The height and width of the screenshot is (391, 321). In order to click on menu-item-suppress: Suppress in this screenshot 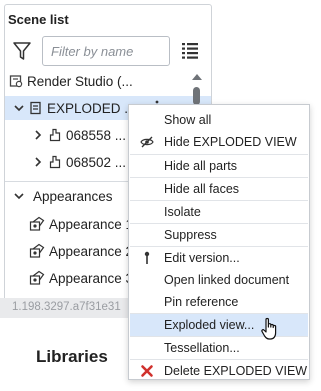, I will do `click(219, 235)`.